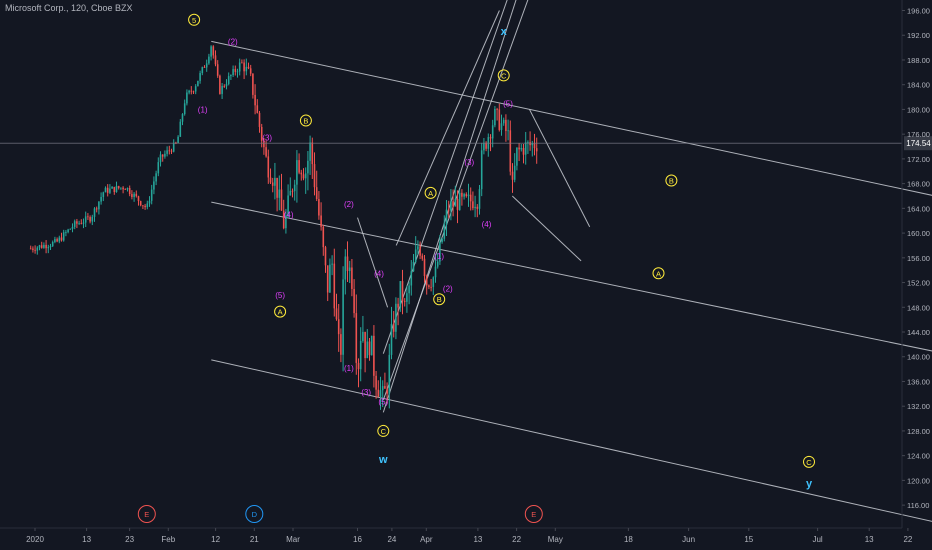 This screenshot has width=932, height=550. What do you see at coordinates (383, 460) in the screenshot?
I see `wave-label: w` at bounding box center [383, 460].